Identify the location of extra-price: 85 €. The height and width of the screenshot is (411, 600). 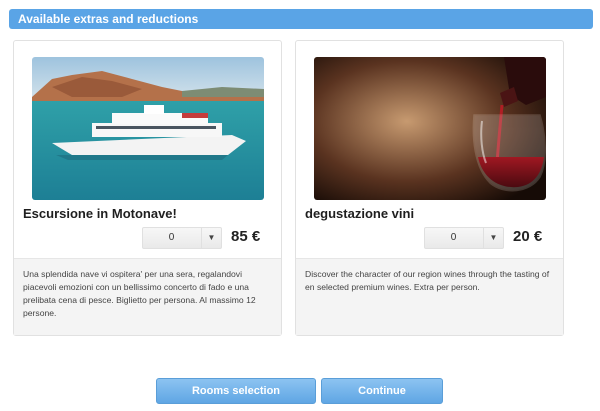
(246, 236).